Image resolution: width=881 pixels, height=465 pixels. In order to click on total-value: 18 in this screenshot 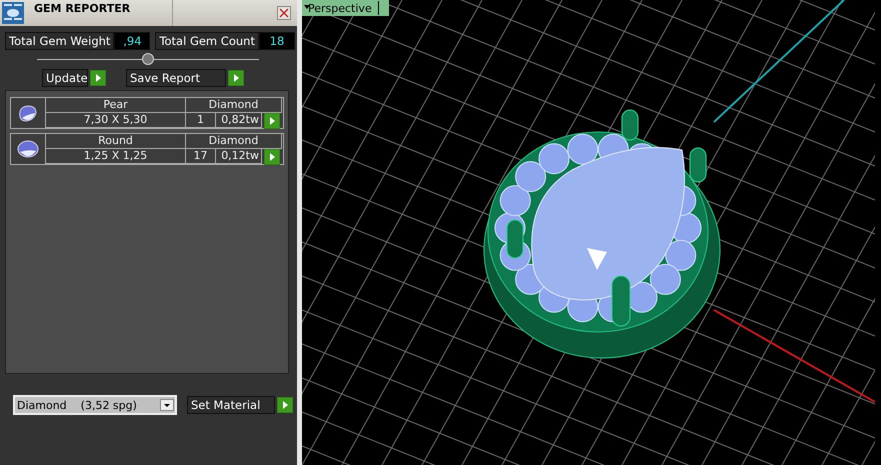, I will do `click(276, 41)`.